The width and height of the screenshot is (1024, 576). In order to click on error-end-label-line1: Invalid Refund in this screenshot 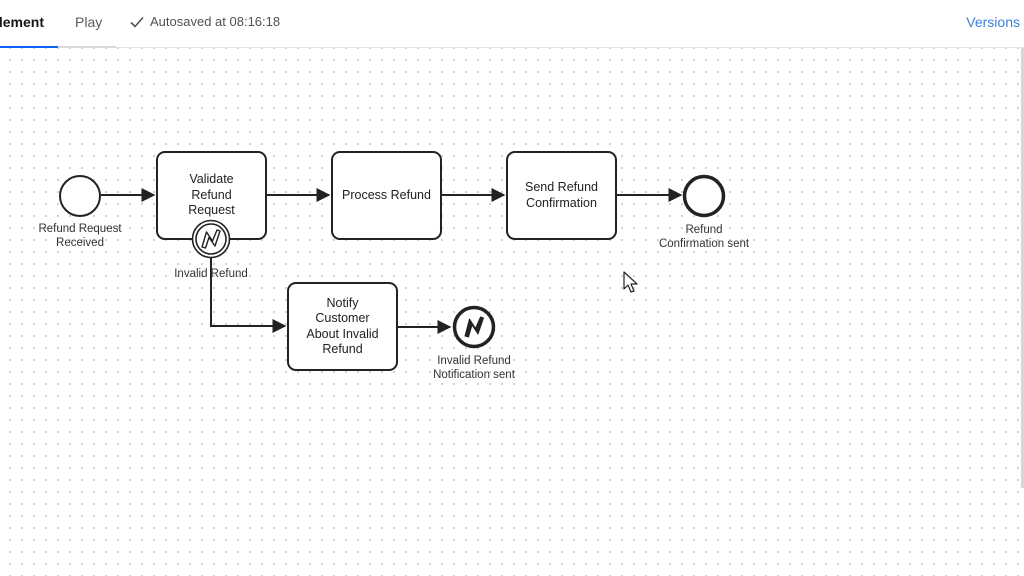, I will do `click(474, 361)`.